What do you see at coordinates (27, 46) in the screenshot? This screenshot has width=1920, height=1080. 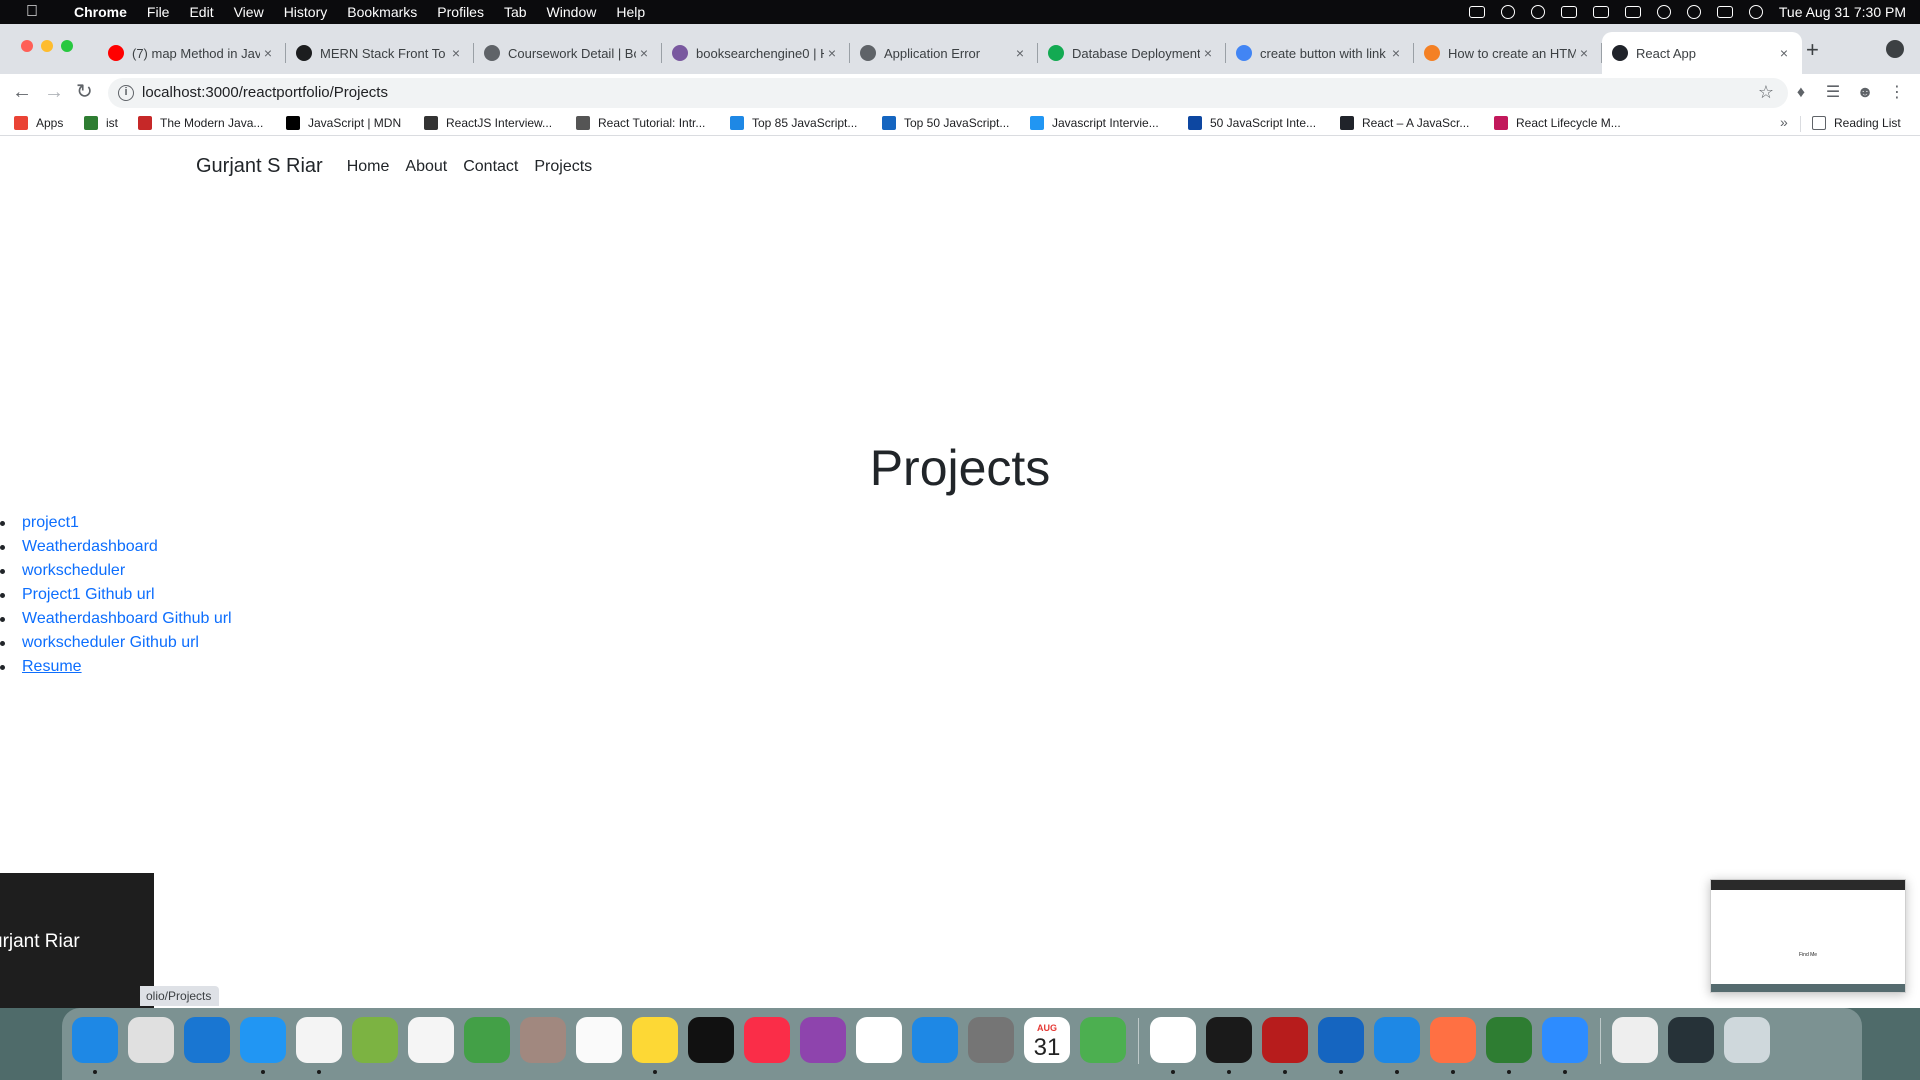 I see `window-close-icon` at bounding box center [27, 46].